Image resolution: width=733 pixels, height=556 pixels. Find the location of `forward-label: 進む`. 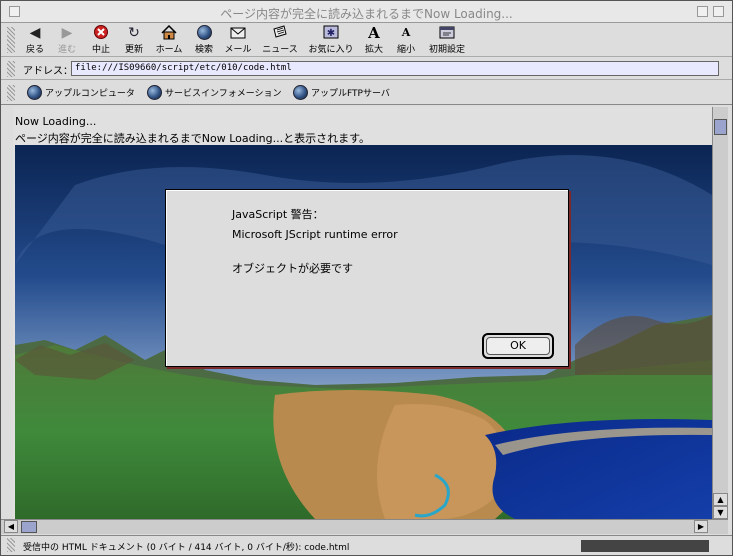

forward-label: 進む is located at coordinates (66, 50).